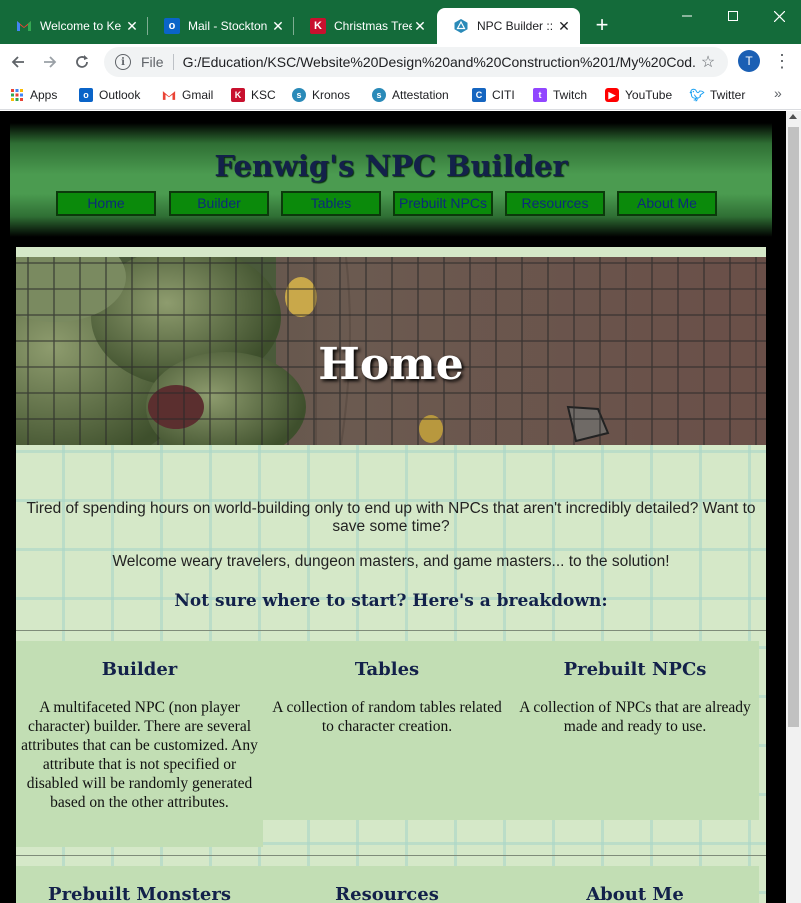 The height and width of the screenshot is (903, 801). Describe the element at coordinates (365, 26) in the screenshot. I see `tab-christmas-tree: K Christmas Tree ✕` at that location.